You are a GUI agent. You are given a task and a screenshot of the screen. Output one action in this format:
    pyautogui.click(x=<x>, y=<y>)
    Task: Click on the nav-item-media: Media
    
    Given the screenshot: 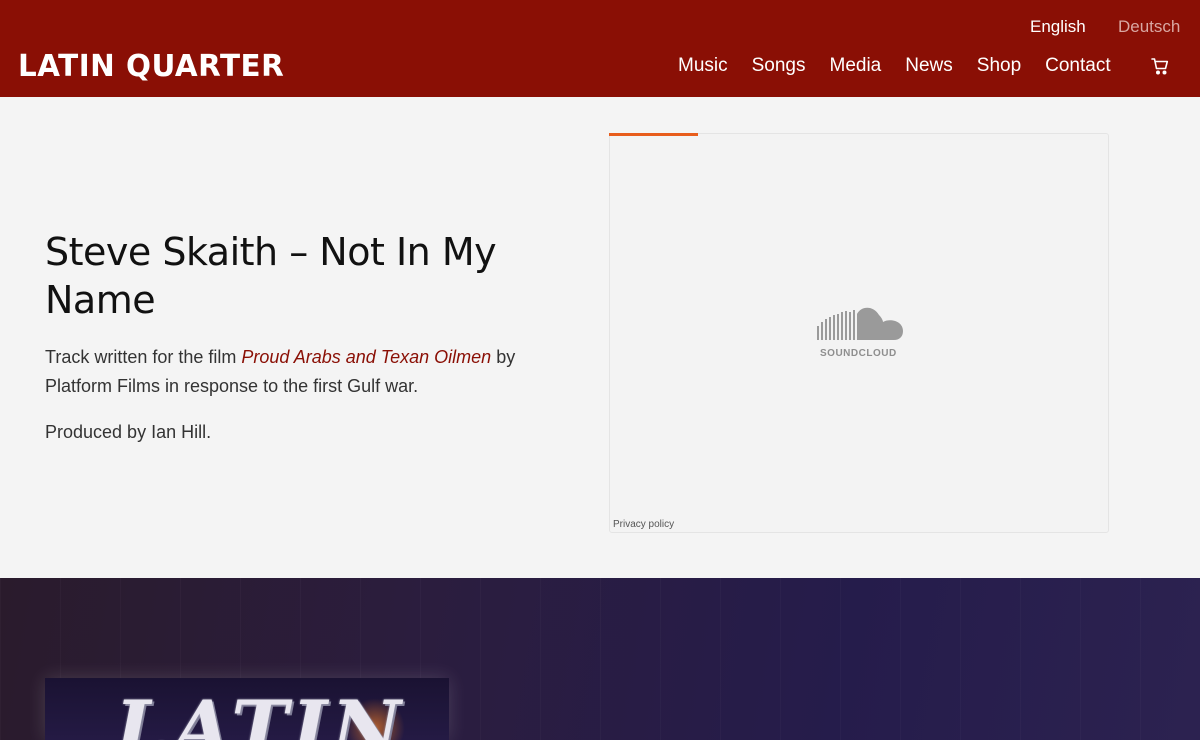 What is the action you would take?
    pyautogui.click(x=856, y=66)
    